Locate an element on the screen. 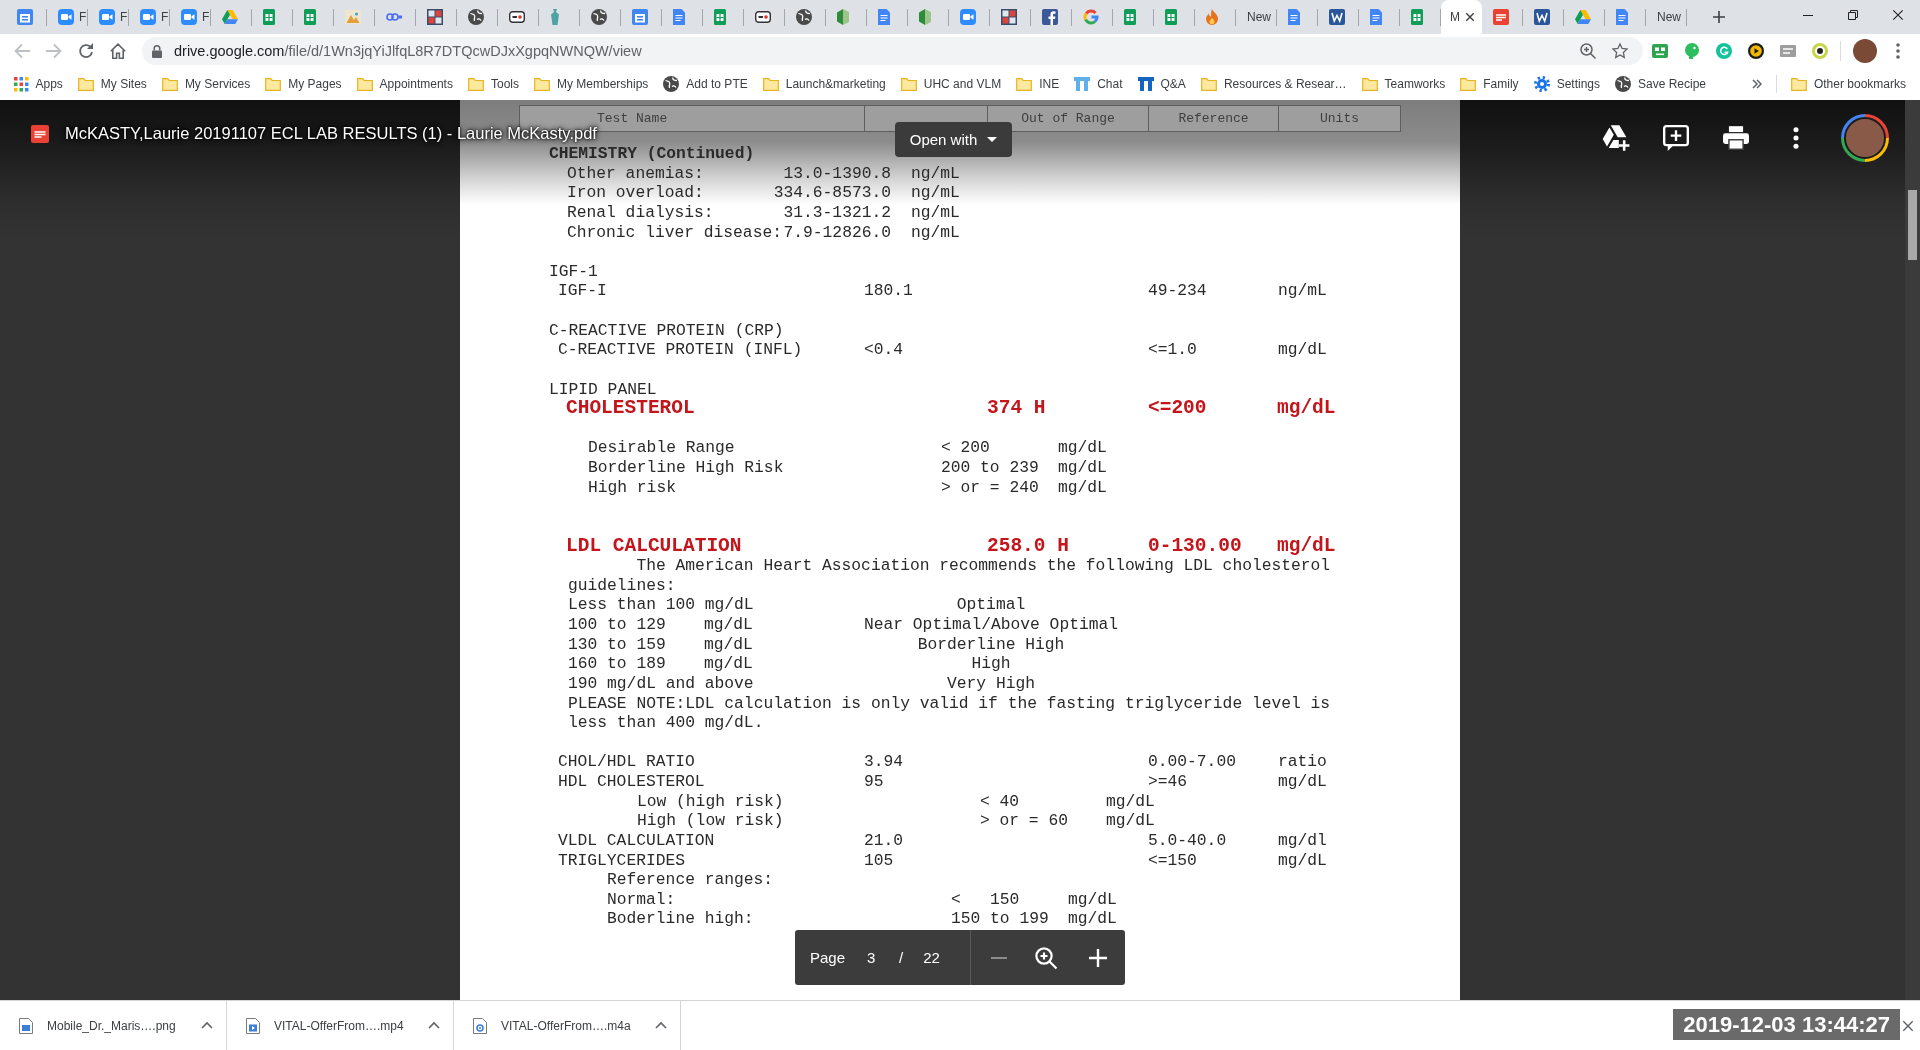  wedge-icon is located at coordinates (925, 17).